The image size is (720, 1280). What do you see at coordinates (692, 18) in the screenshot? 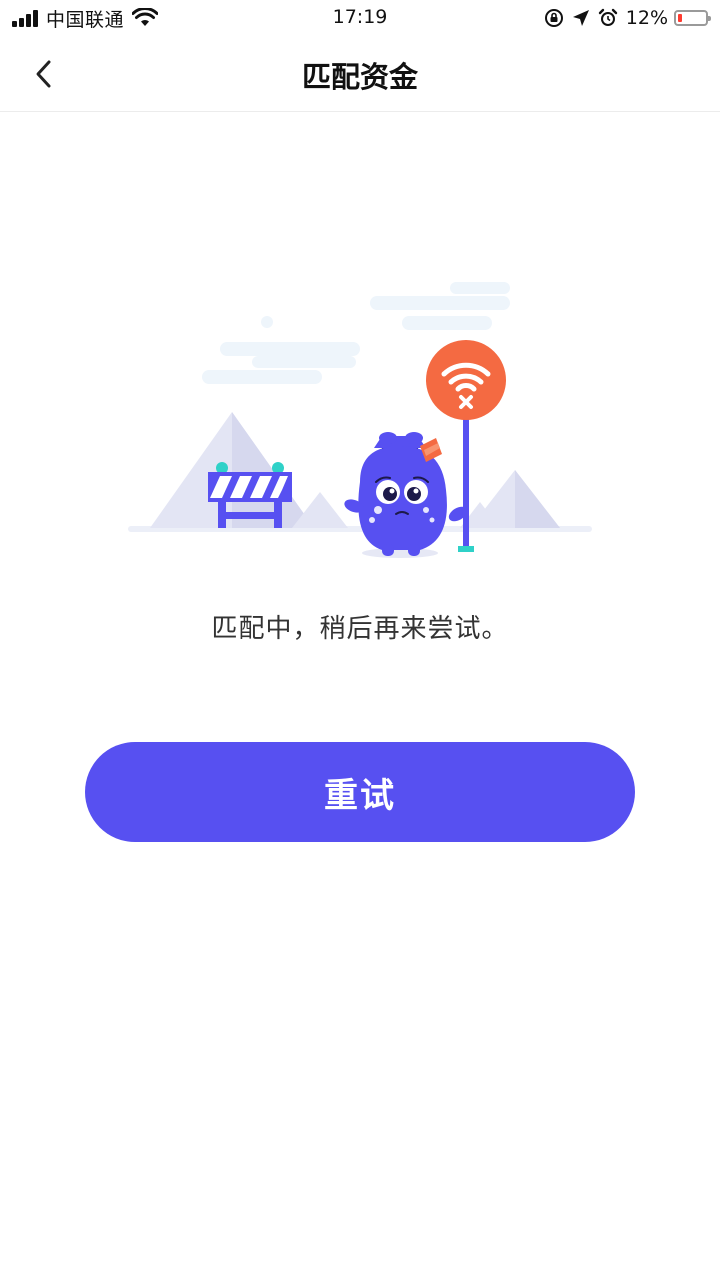
I see `battery-icon` at bounding box center [692, 18].